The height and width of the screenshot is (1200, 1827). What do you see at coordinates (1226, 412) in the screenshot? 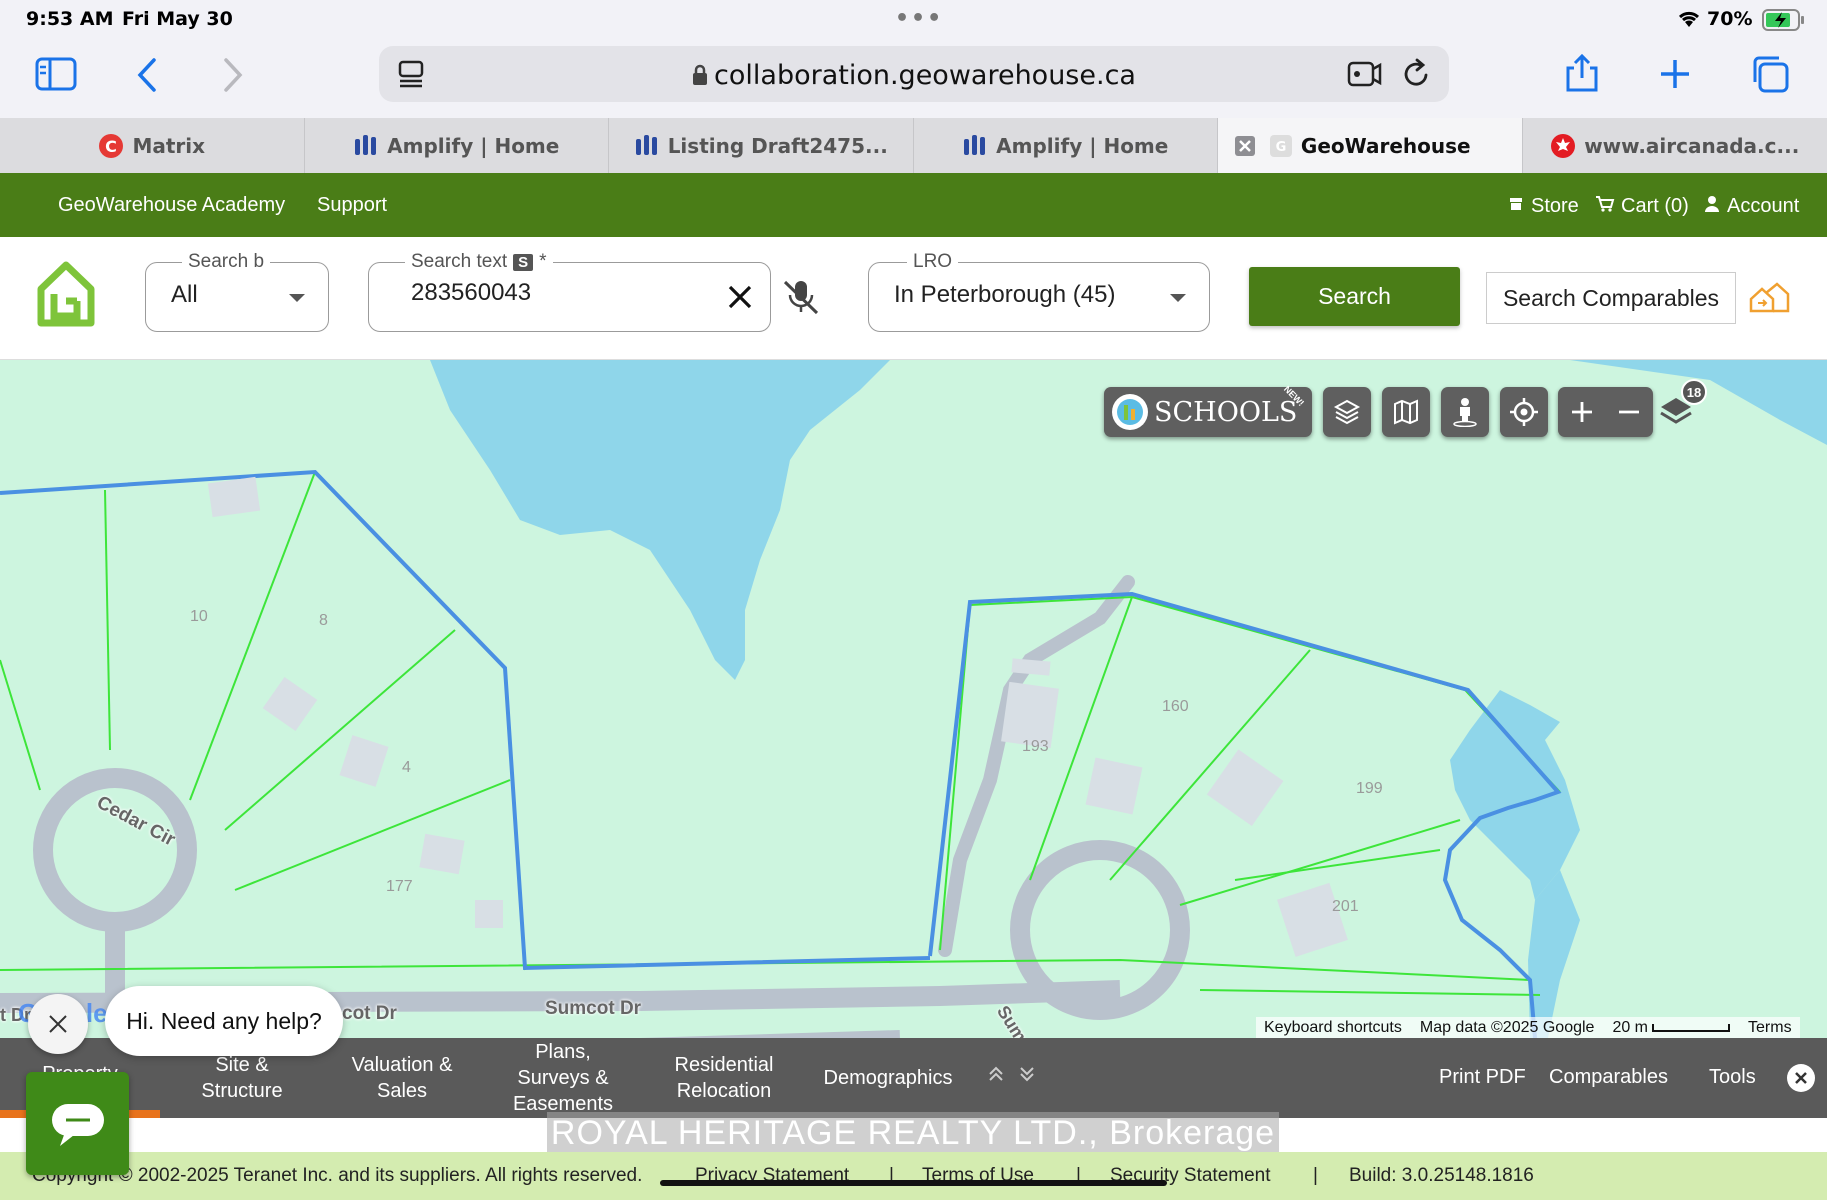
I see `schools-label: SCHOOLS` at bounding box center [1226, 412].